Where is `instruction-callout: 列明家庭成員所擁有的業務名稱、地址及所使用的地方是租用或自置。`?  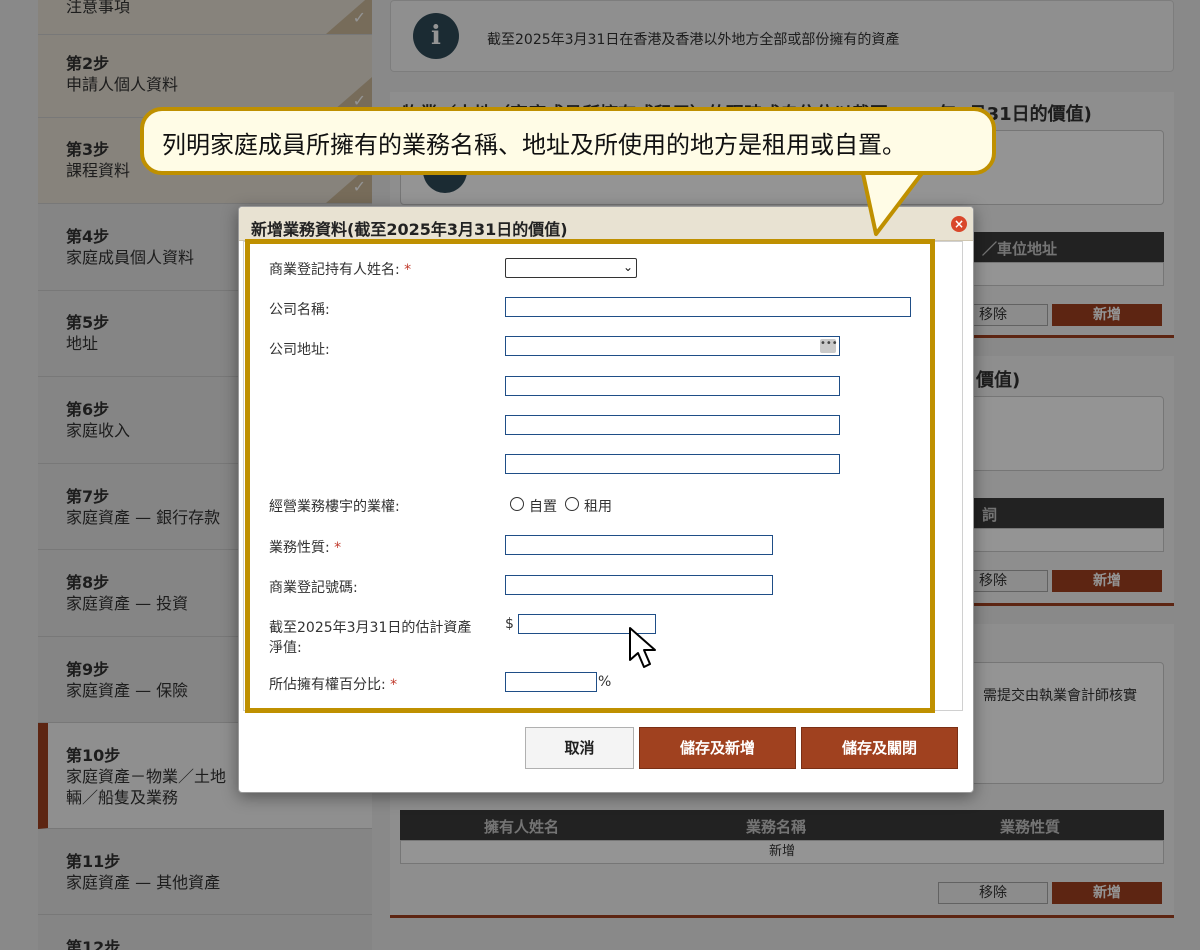
instruction-callout: 列明家庭成員所擁有的業務名稱、地址及所使用的地方是租用或自置。 is located at coordinates (568, 141).